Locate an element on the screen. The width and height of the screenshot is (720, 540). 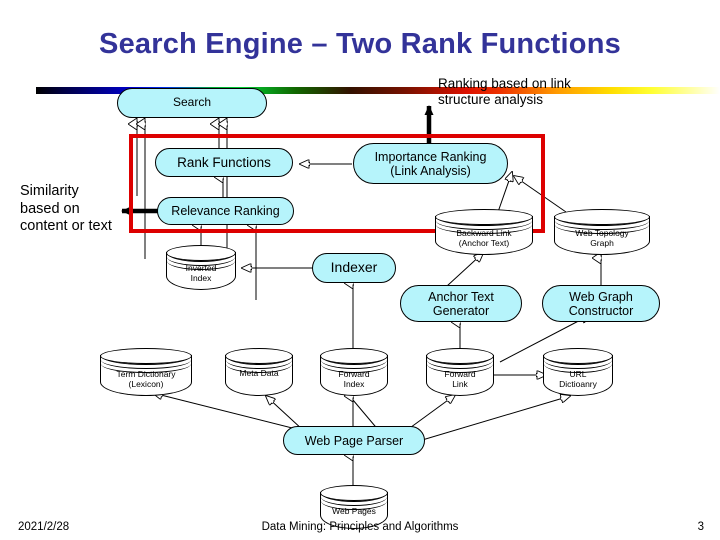
annotation-link-ranking-line-1: Ranking based on link is located at coordinates (504, 83).